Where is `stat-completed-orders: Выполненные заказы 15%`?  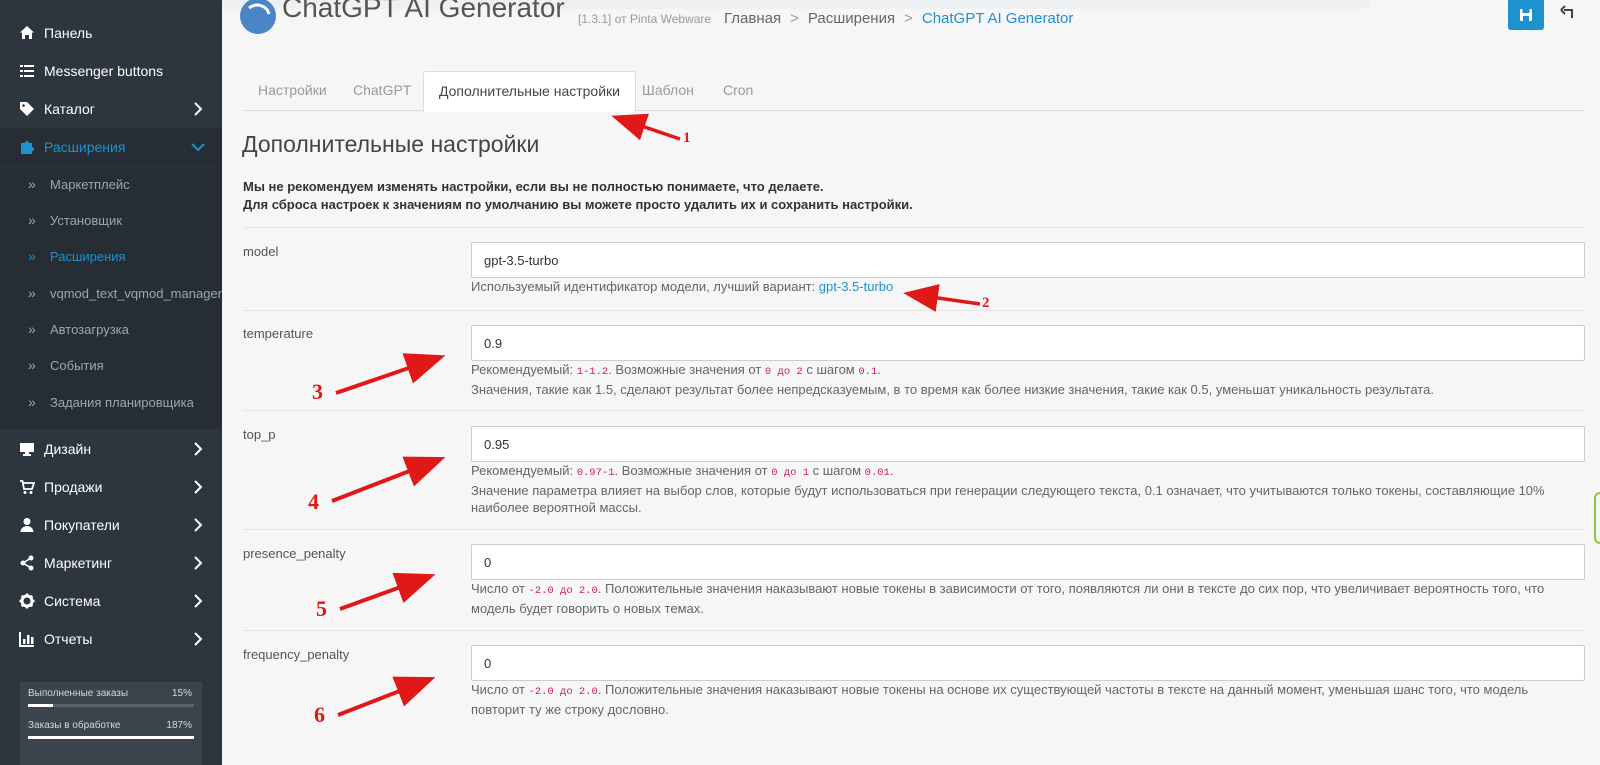
stat-completed-orders: Выполненные заказы 15% is located at coordinates (111, 704).